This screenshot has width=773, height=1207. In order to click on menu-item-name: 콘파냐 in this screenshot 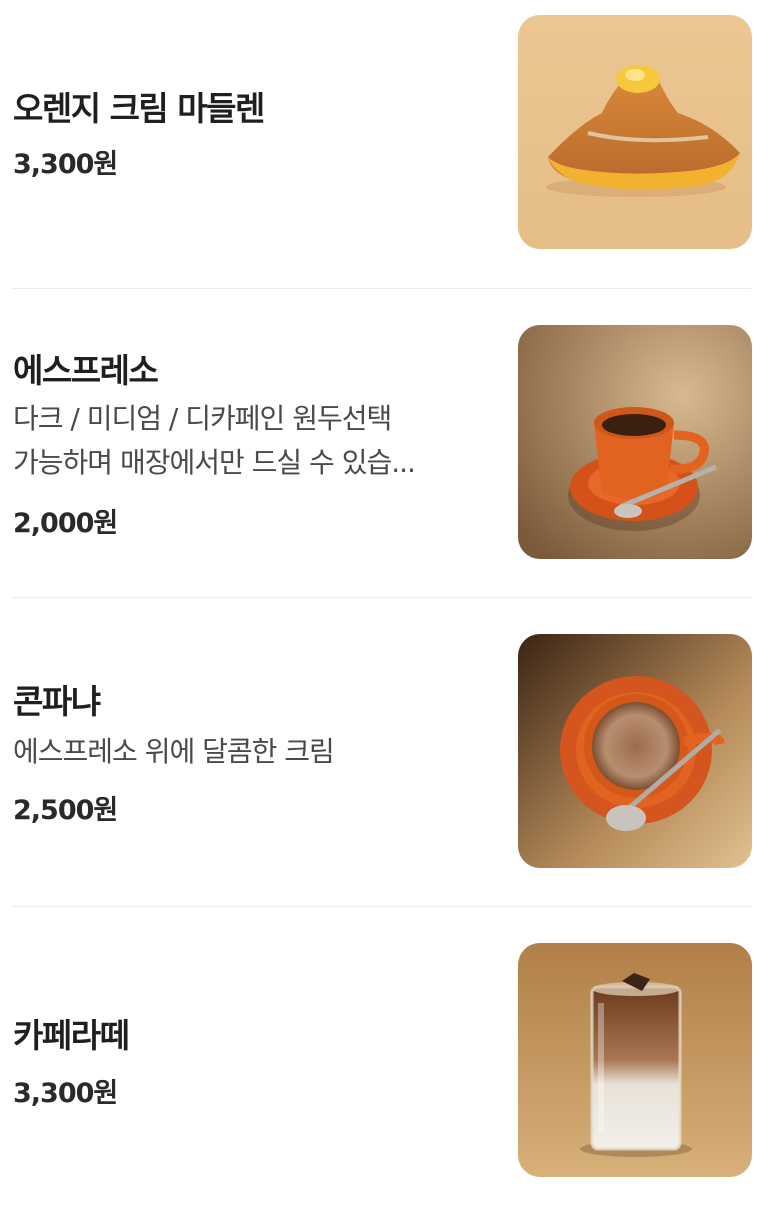, I will do `click(57, 701)`.